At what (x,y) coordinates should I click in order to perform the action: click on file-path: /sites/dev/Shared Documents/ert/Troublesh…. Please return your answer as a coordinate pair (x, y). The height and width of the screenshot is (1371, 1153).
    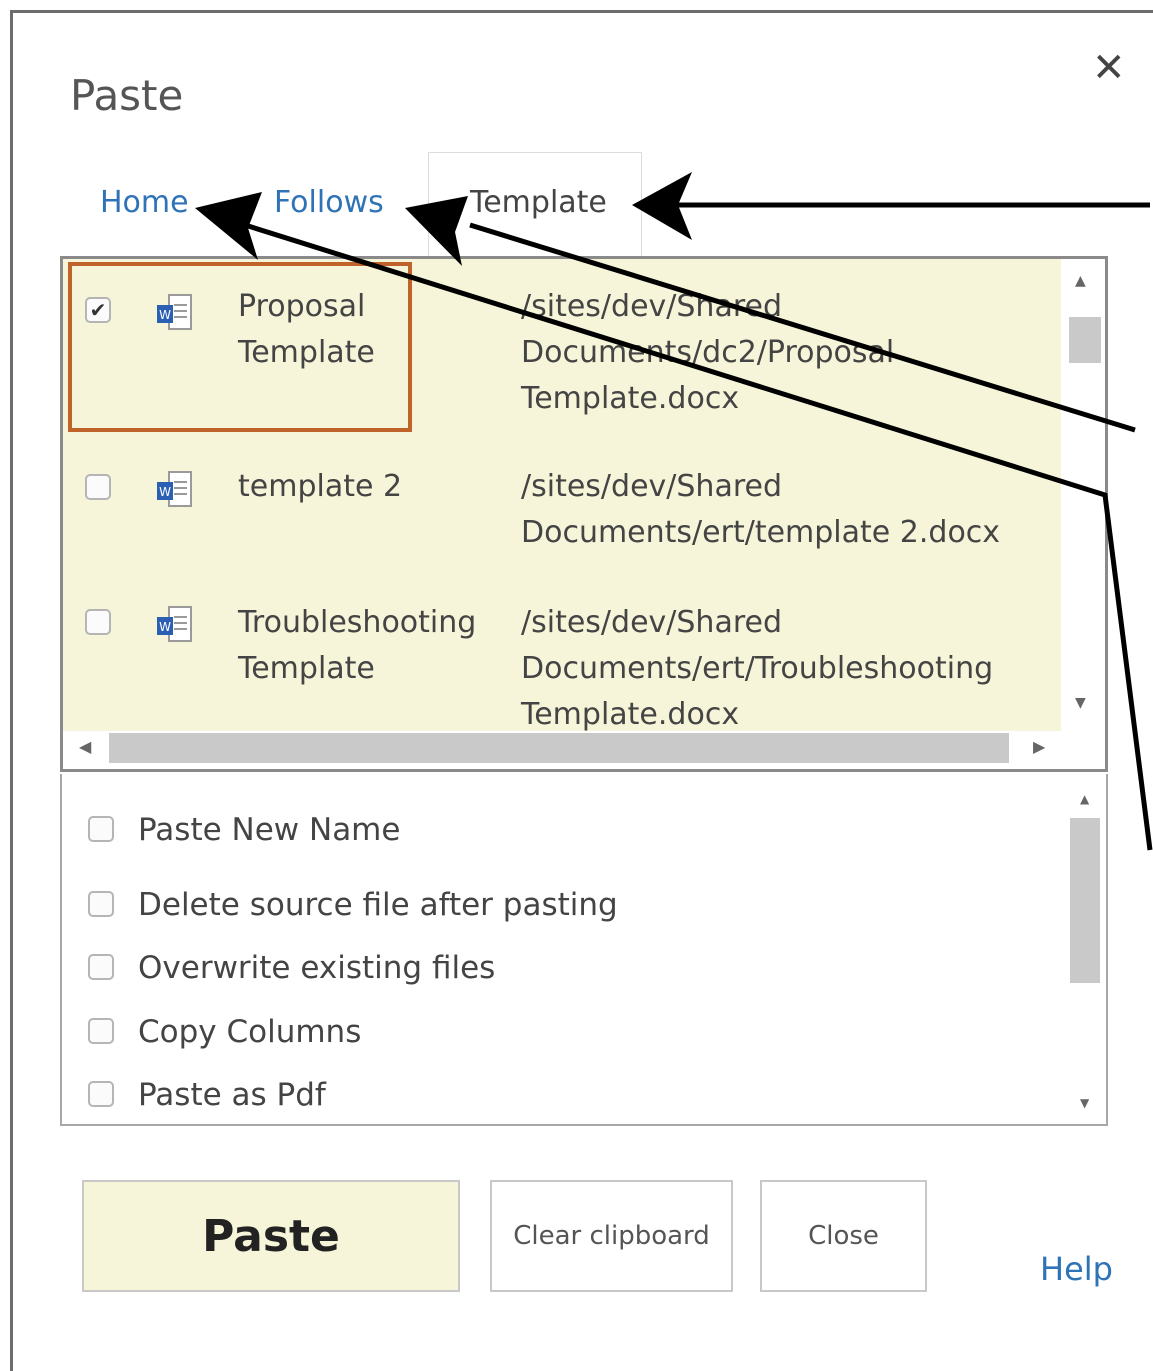
    Looking at the image, I should click on (757, 668).